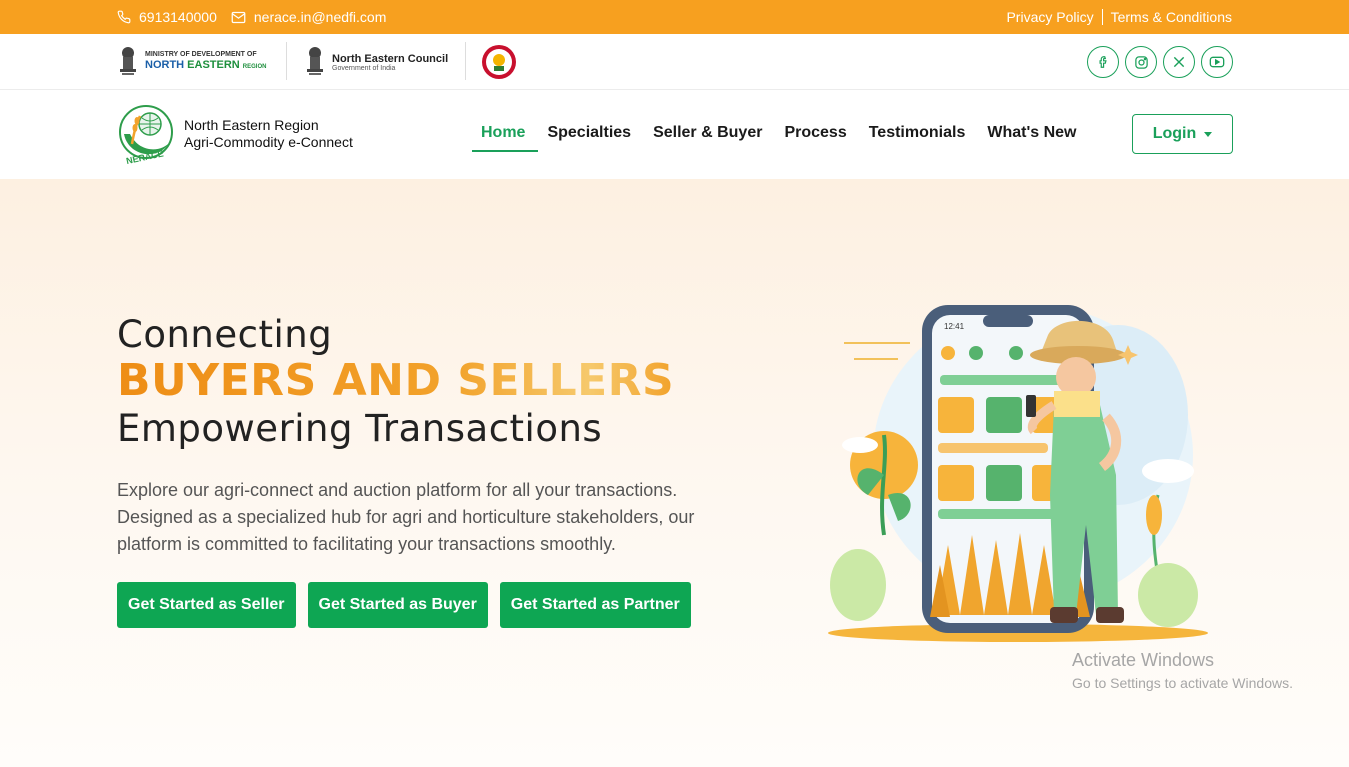 Image resolution: width=1349 pixels, height=767 pixels. I want to click on instagram-link, so click(1141, 62).